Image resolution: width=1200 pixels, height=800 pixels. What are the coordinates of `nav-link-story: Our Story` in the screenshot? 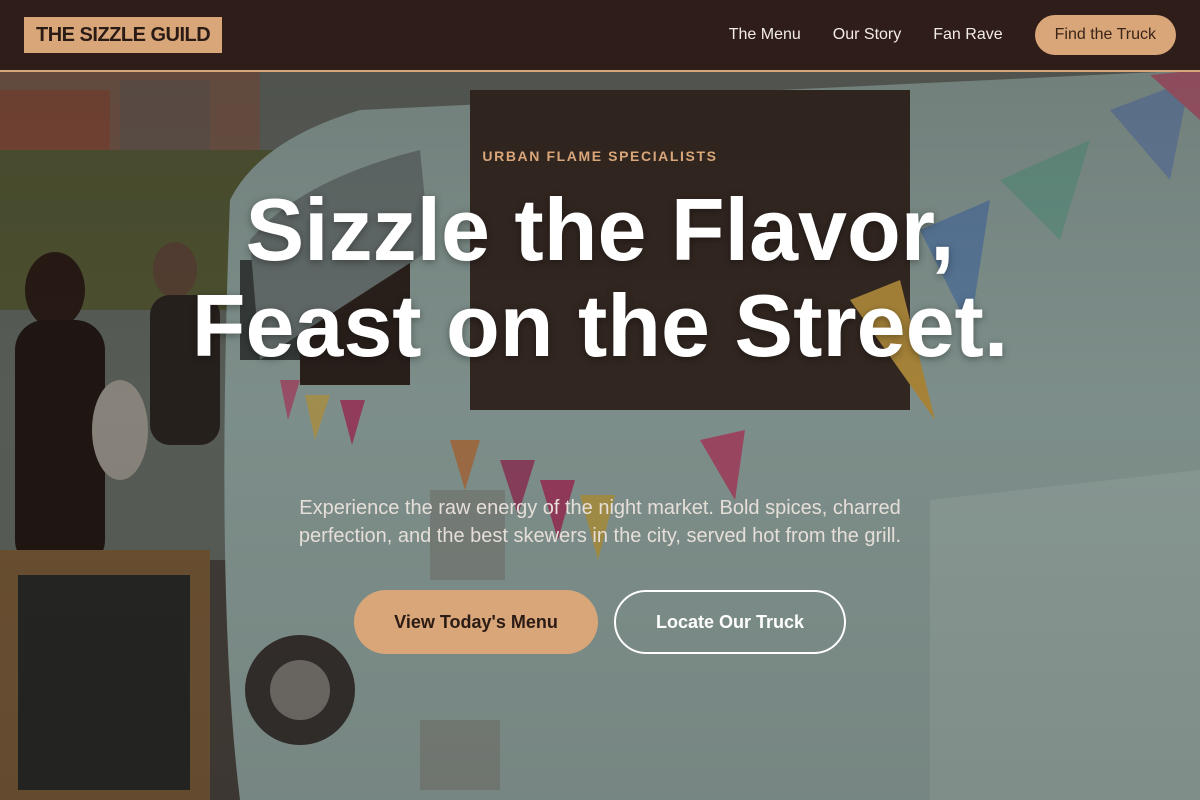 It's located at (867, 35).